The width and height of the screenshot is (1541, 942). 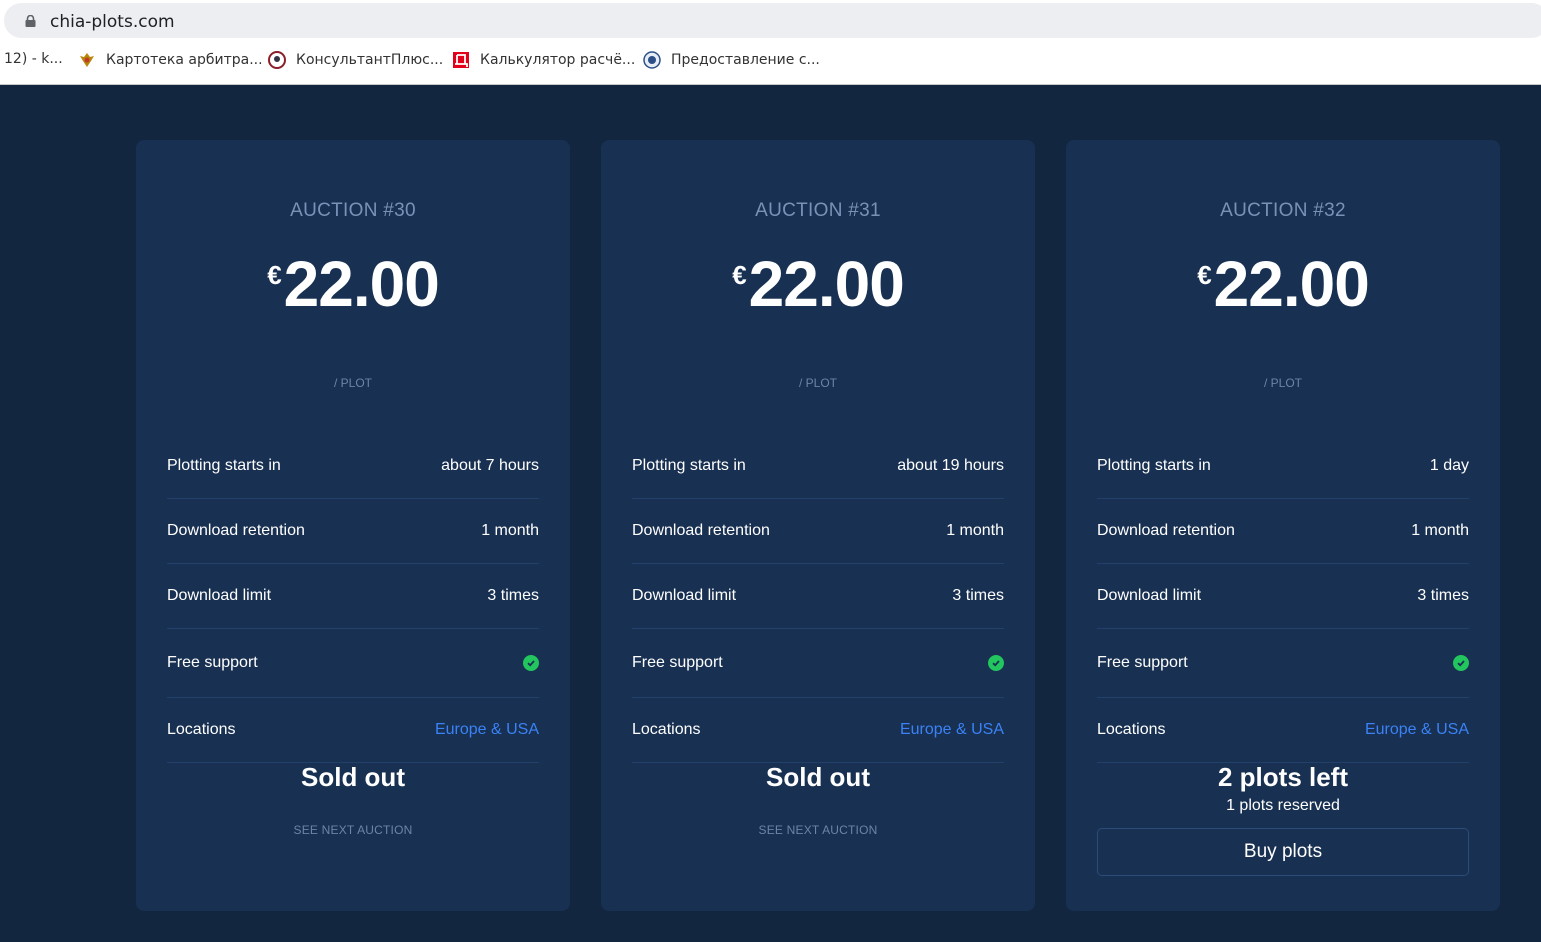 What do you see at coordinates (1283, 210) in the screenshot?
I see `auction-title: AUCTION #32` at bounding box center [1283, 210].